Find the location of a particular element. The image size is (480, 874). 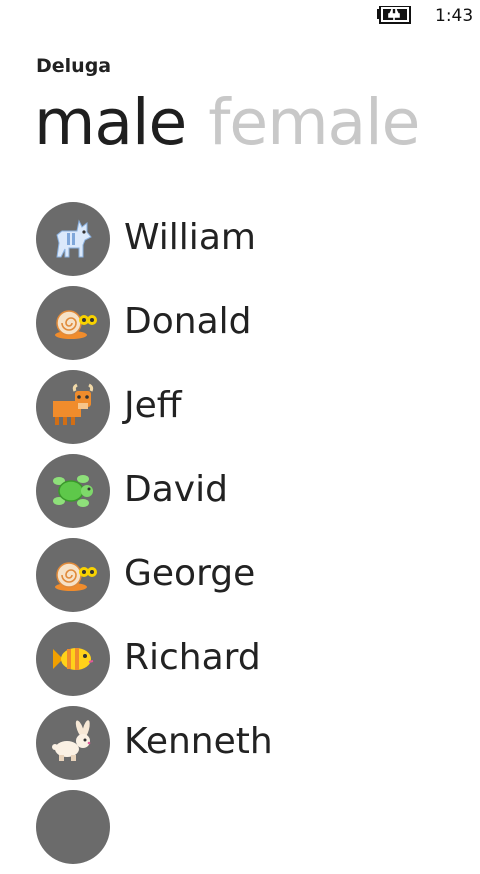

status-bar: 1:43 is located at coordinates (240, 16).